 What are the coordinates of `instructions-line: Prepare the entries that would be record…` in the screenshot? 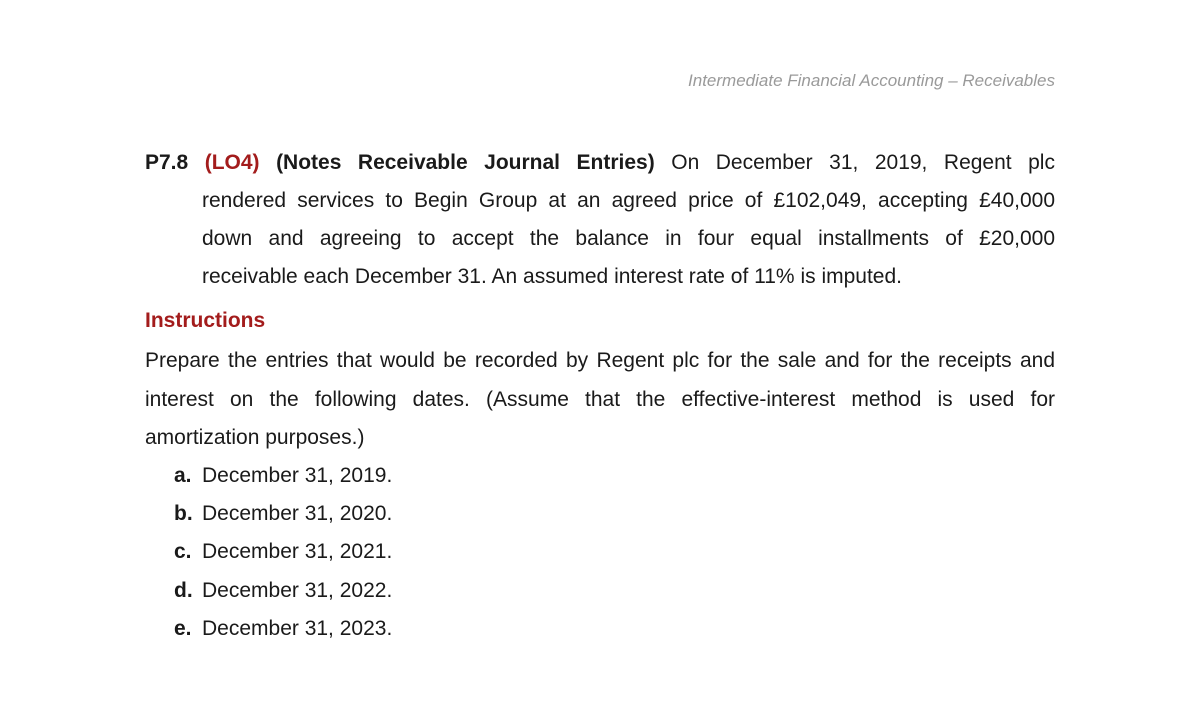 It's located at (600, 360).